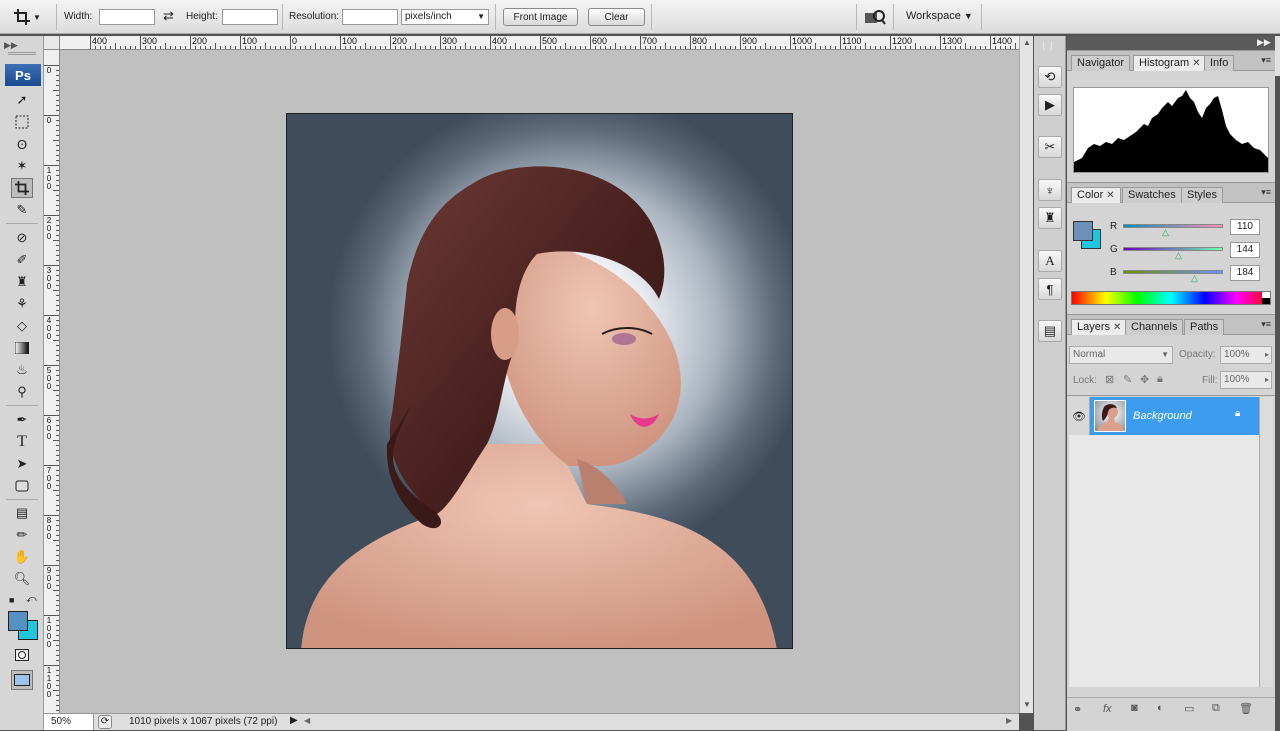 This screenshot has width=1280, height=731. I want to click on tab-info: Info, so click(1219, 63).